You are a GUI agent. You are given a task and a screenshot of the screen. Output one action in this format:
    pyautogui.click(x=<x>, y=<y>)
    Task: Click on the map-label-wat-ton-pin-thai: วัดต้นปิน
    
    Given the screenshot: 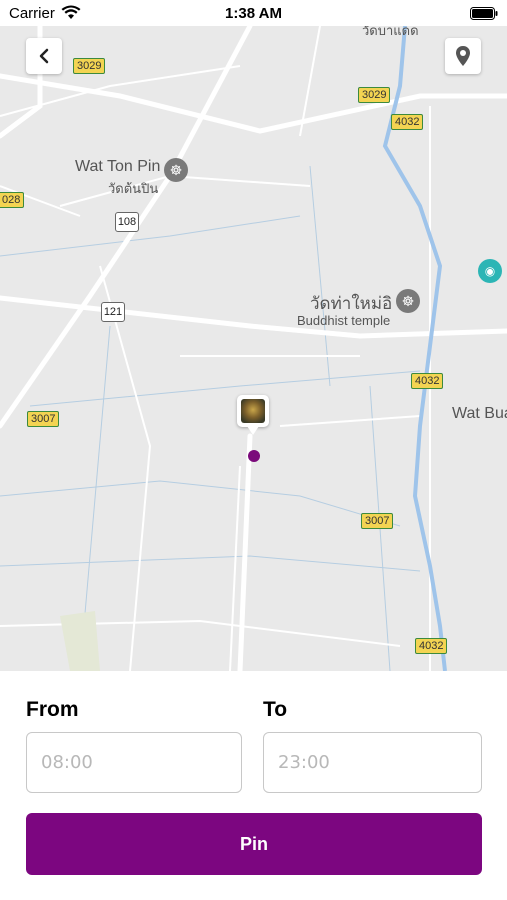 What is the action you would take?
    pyautogui.click(x=133, y=188)
    